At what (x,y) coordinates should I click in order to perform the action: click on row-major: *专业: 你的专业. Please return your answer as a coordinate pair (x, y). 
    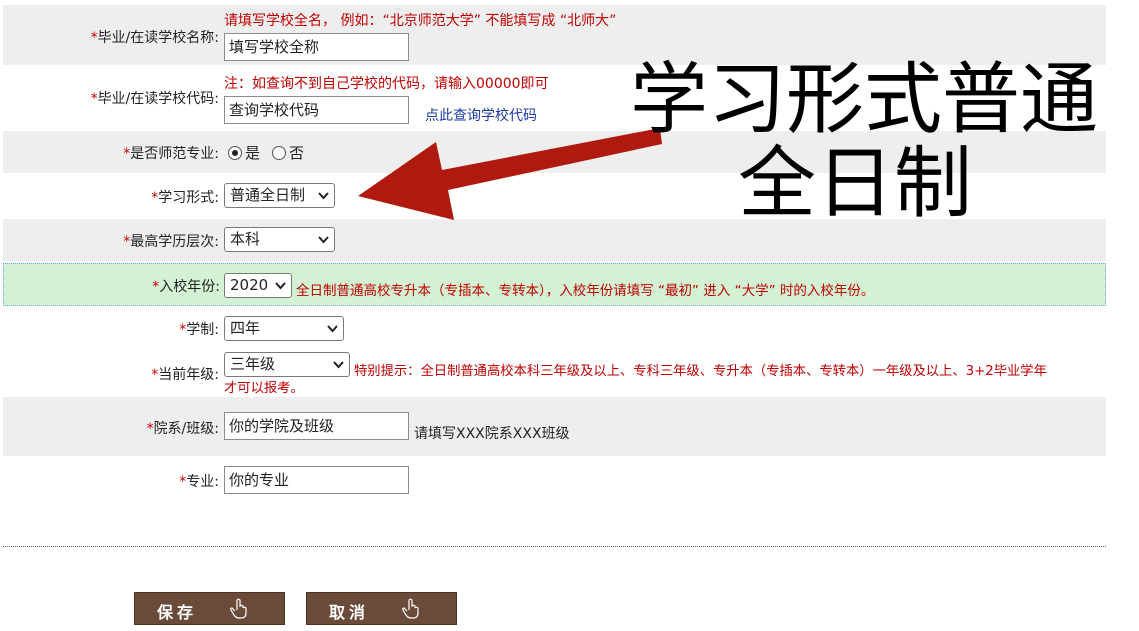
    Looking at the image, I should click on (554, 482).